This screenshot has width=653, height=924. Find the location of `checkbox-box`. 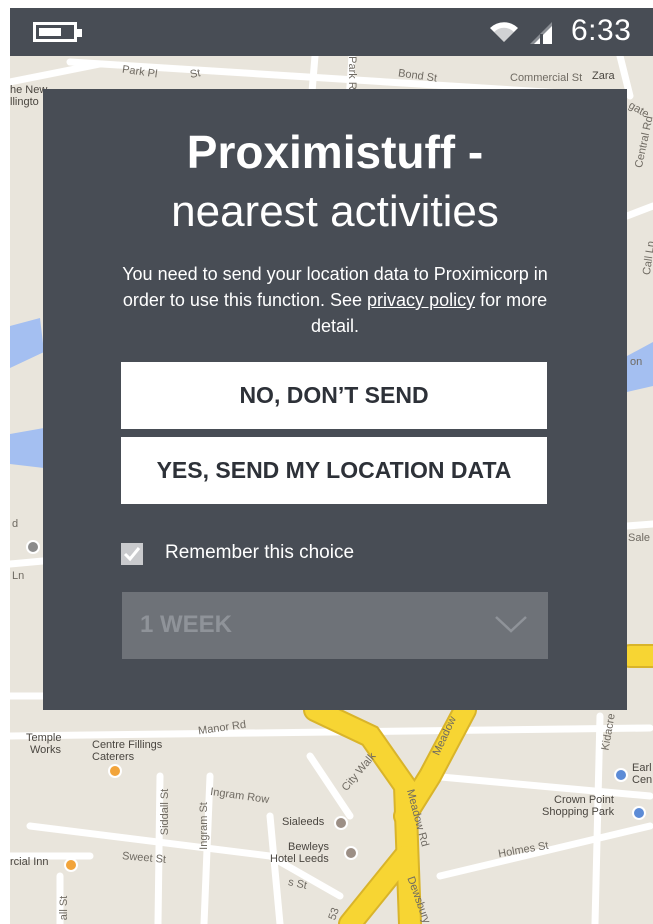

checkbox-box is located at coordinates (132, 554).